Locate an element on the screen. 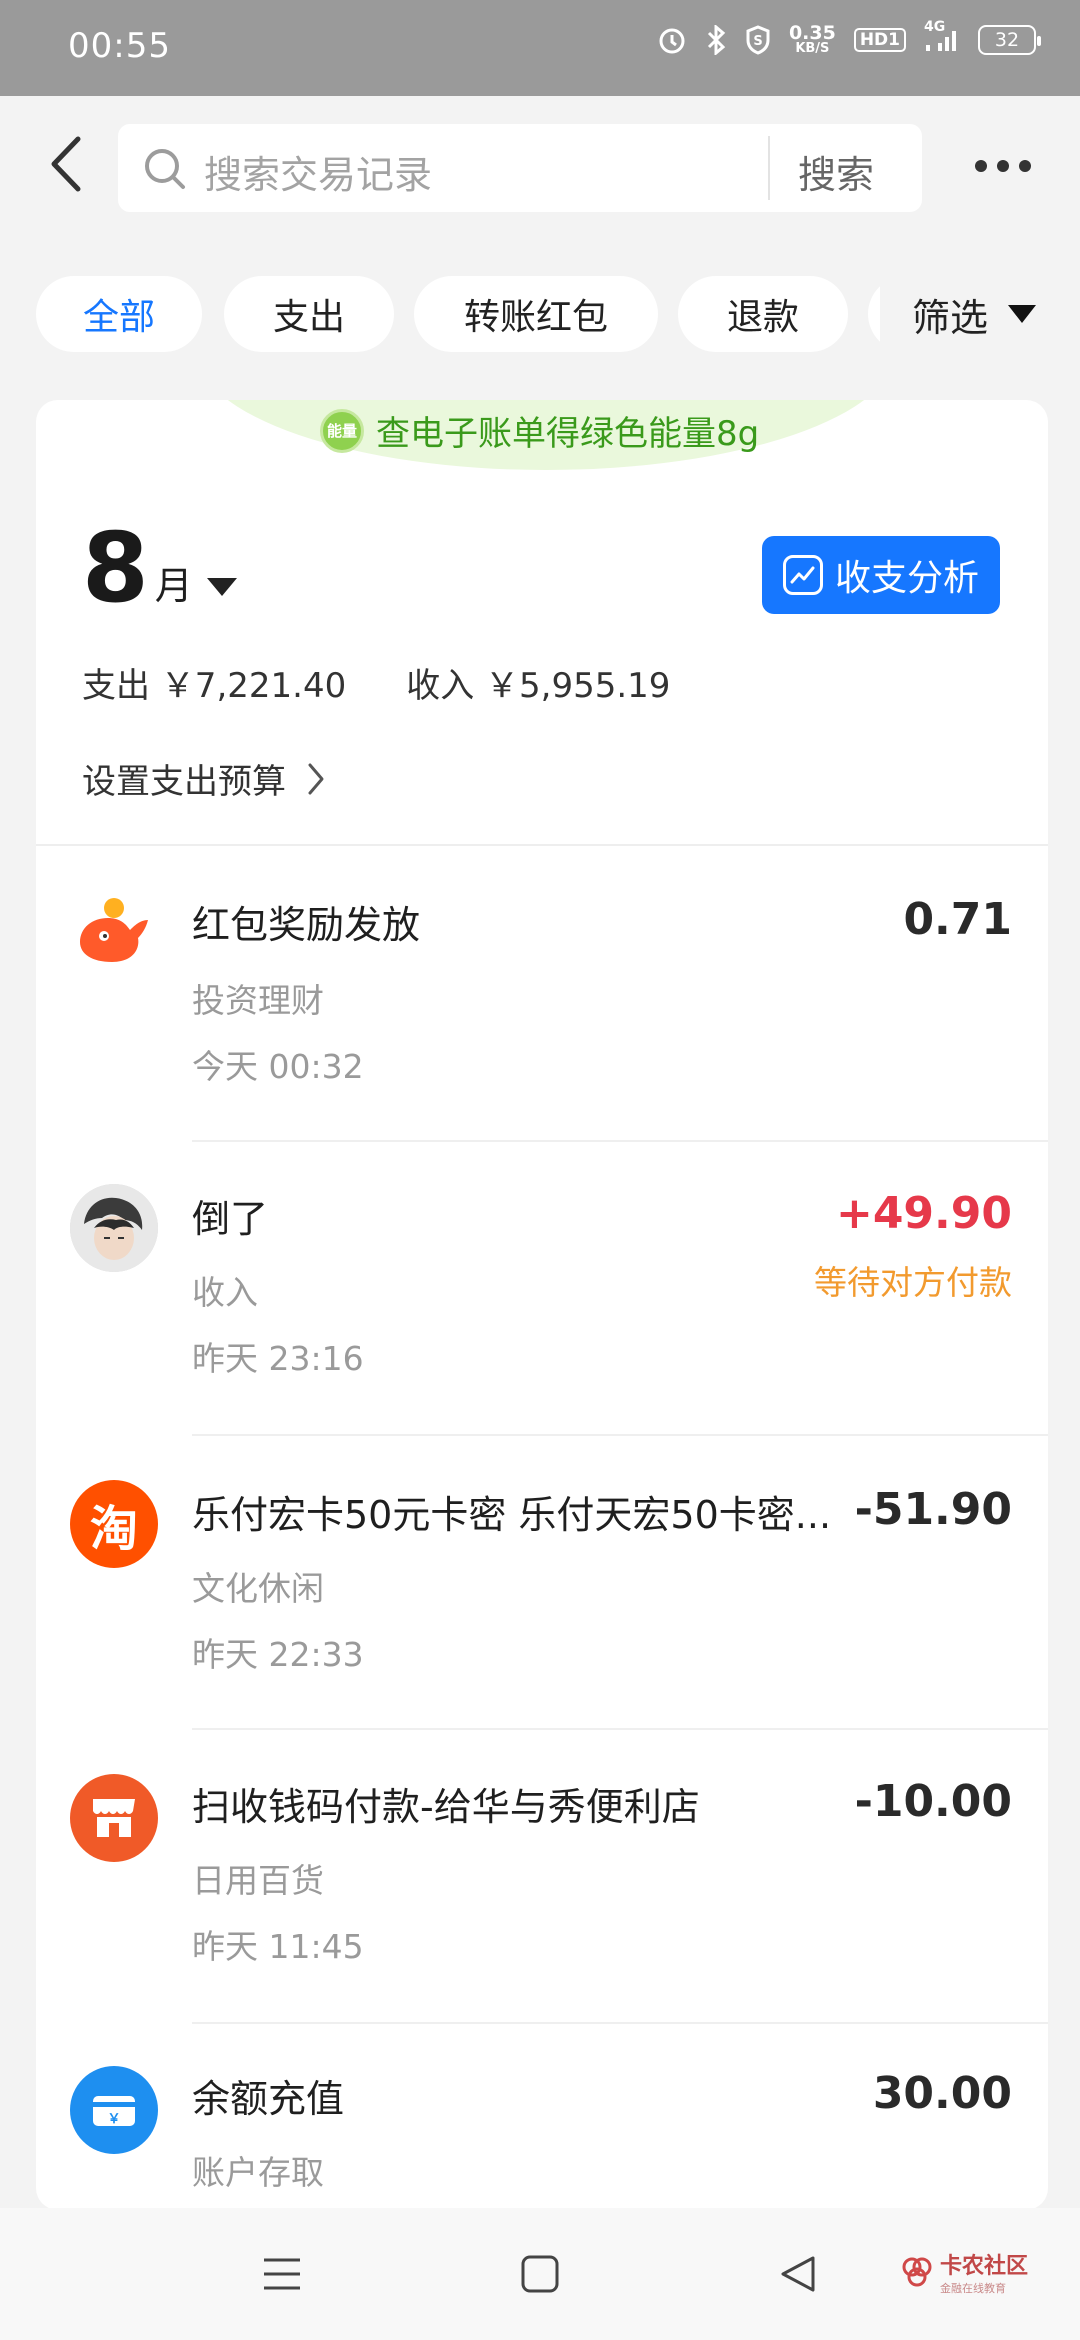  month-unit: 月 is located at coordinates (173, 586).